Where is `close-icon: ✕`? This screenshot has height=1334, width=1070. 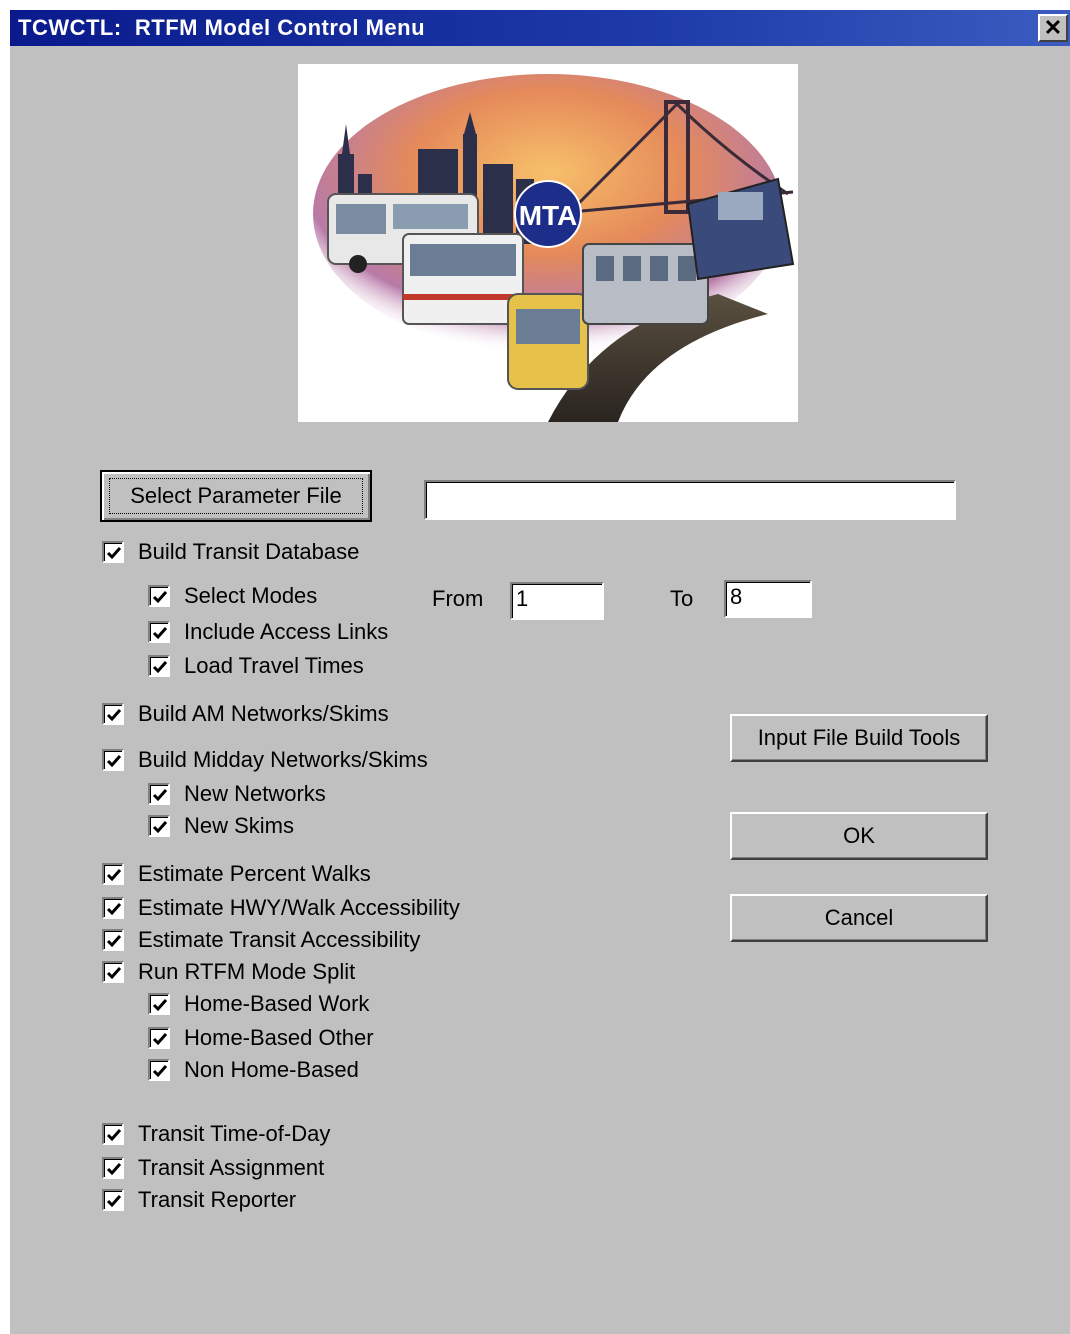
close-icon: ✕ is located at coordinates (1053, 27).